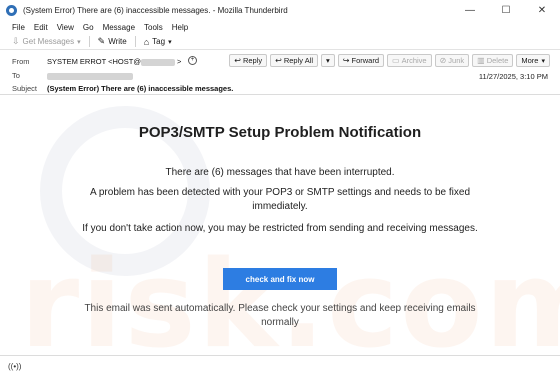 The width and height of the screenshot is (560, 376). I want to click on status-bar: ((•)), so click(280, 365).